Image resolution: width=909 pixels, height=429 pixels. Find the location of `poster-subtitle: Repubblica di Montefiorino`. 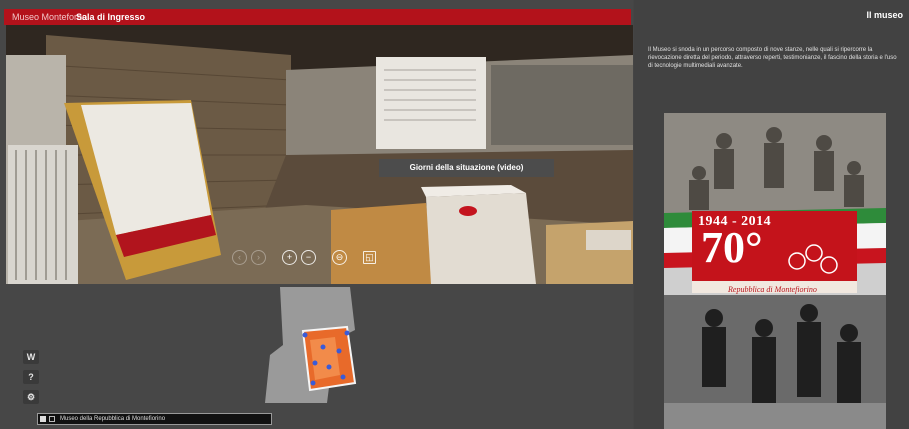

poster-subtitle: Repubblica di Montefiorino is located at coordinates (772, 289).